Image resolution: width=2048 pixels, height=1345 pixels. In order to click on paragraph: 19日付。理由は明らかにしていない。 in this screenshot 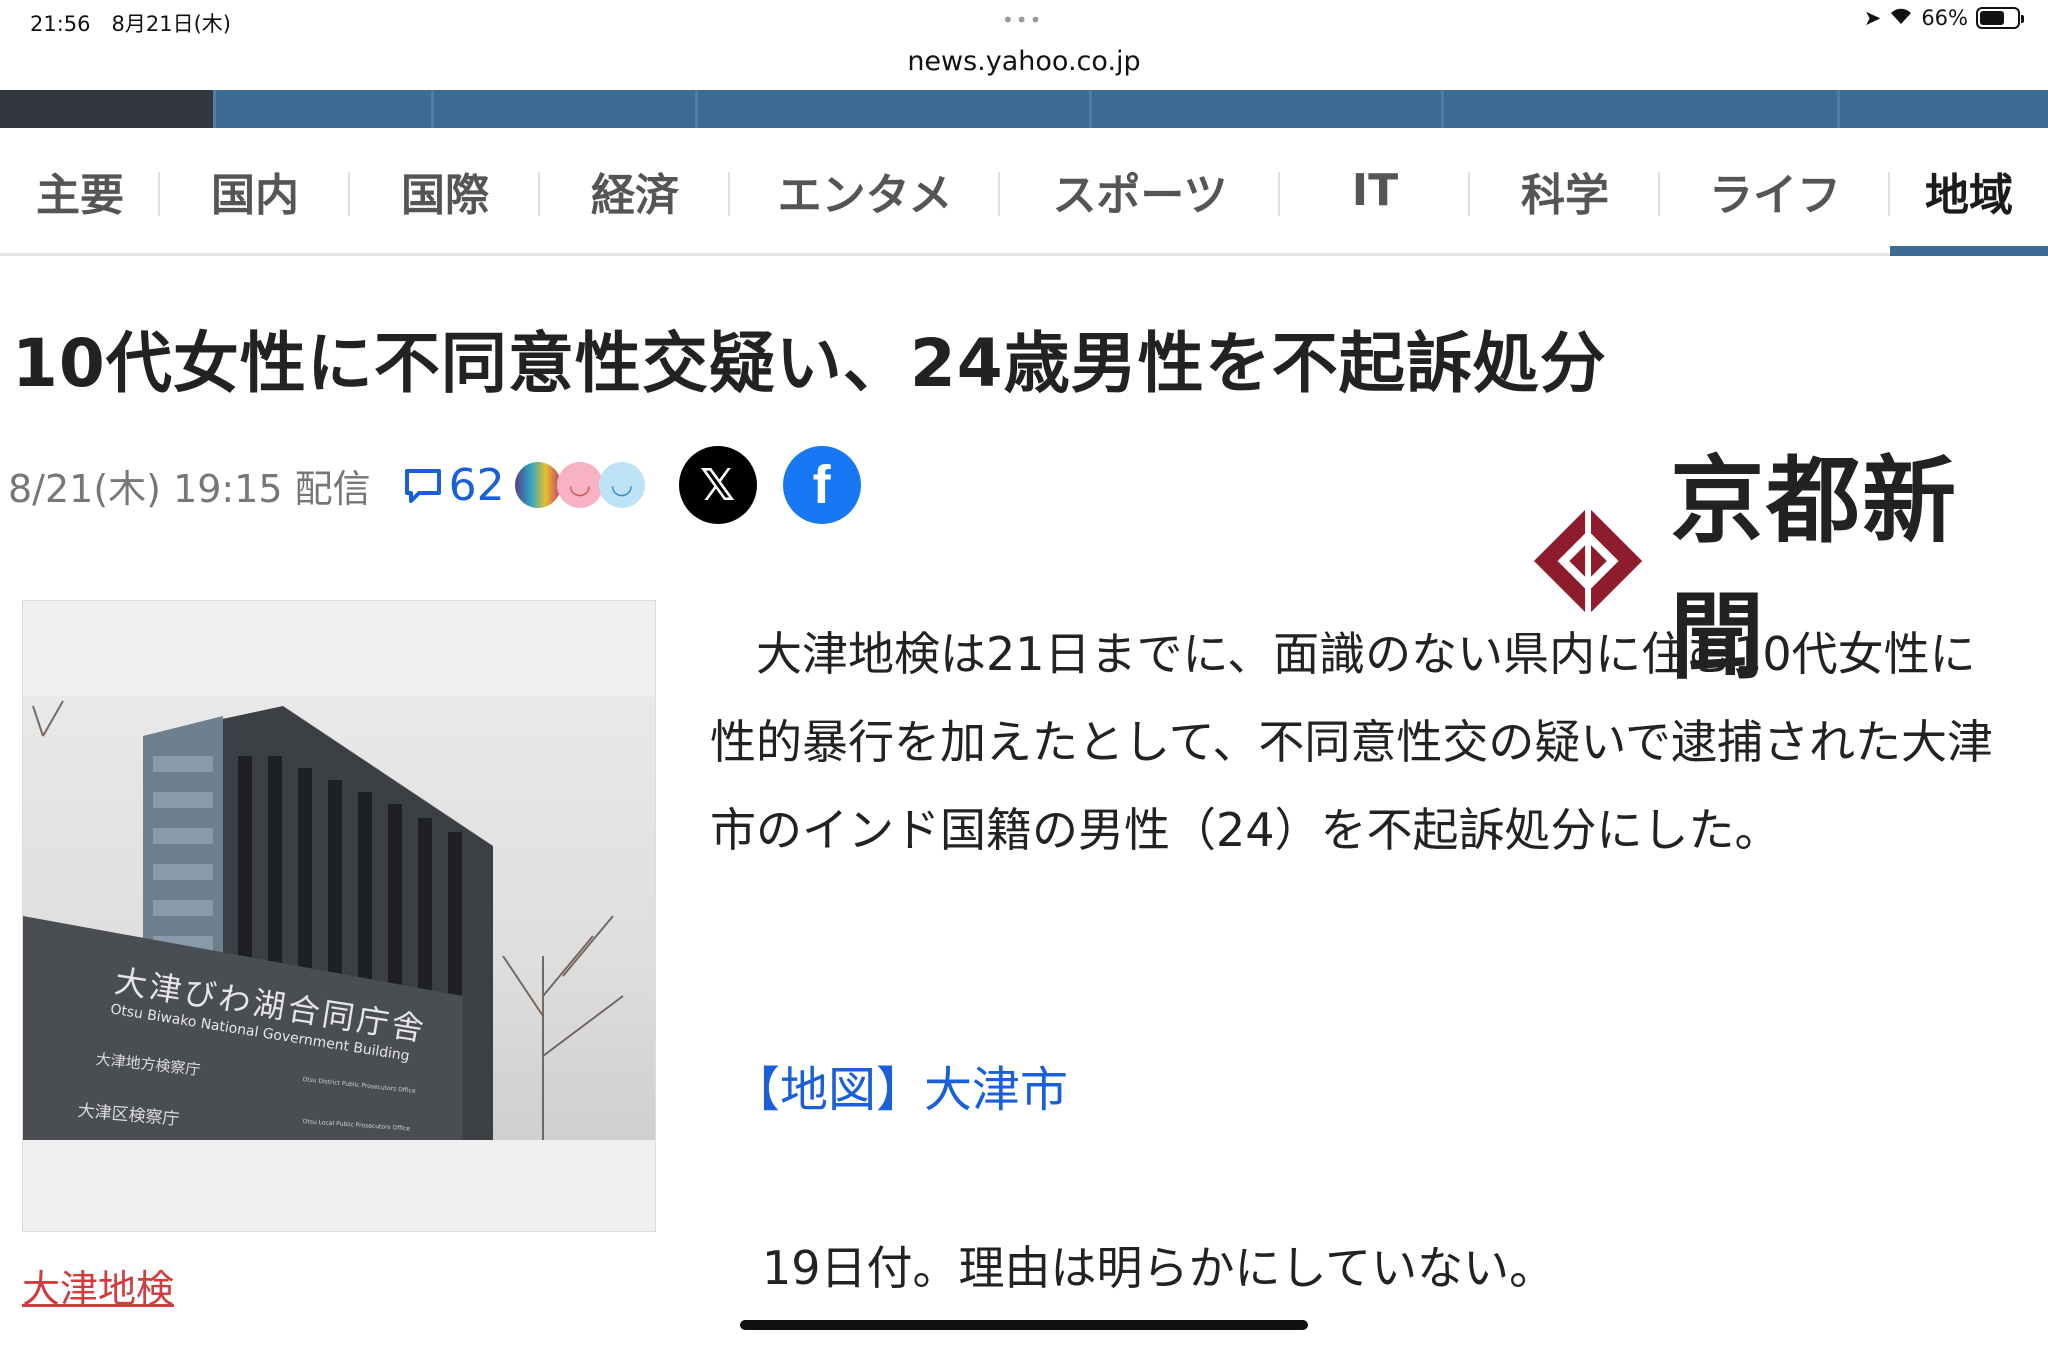, I will do `click(1159, 1268)`.